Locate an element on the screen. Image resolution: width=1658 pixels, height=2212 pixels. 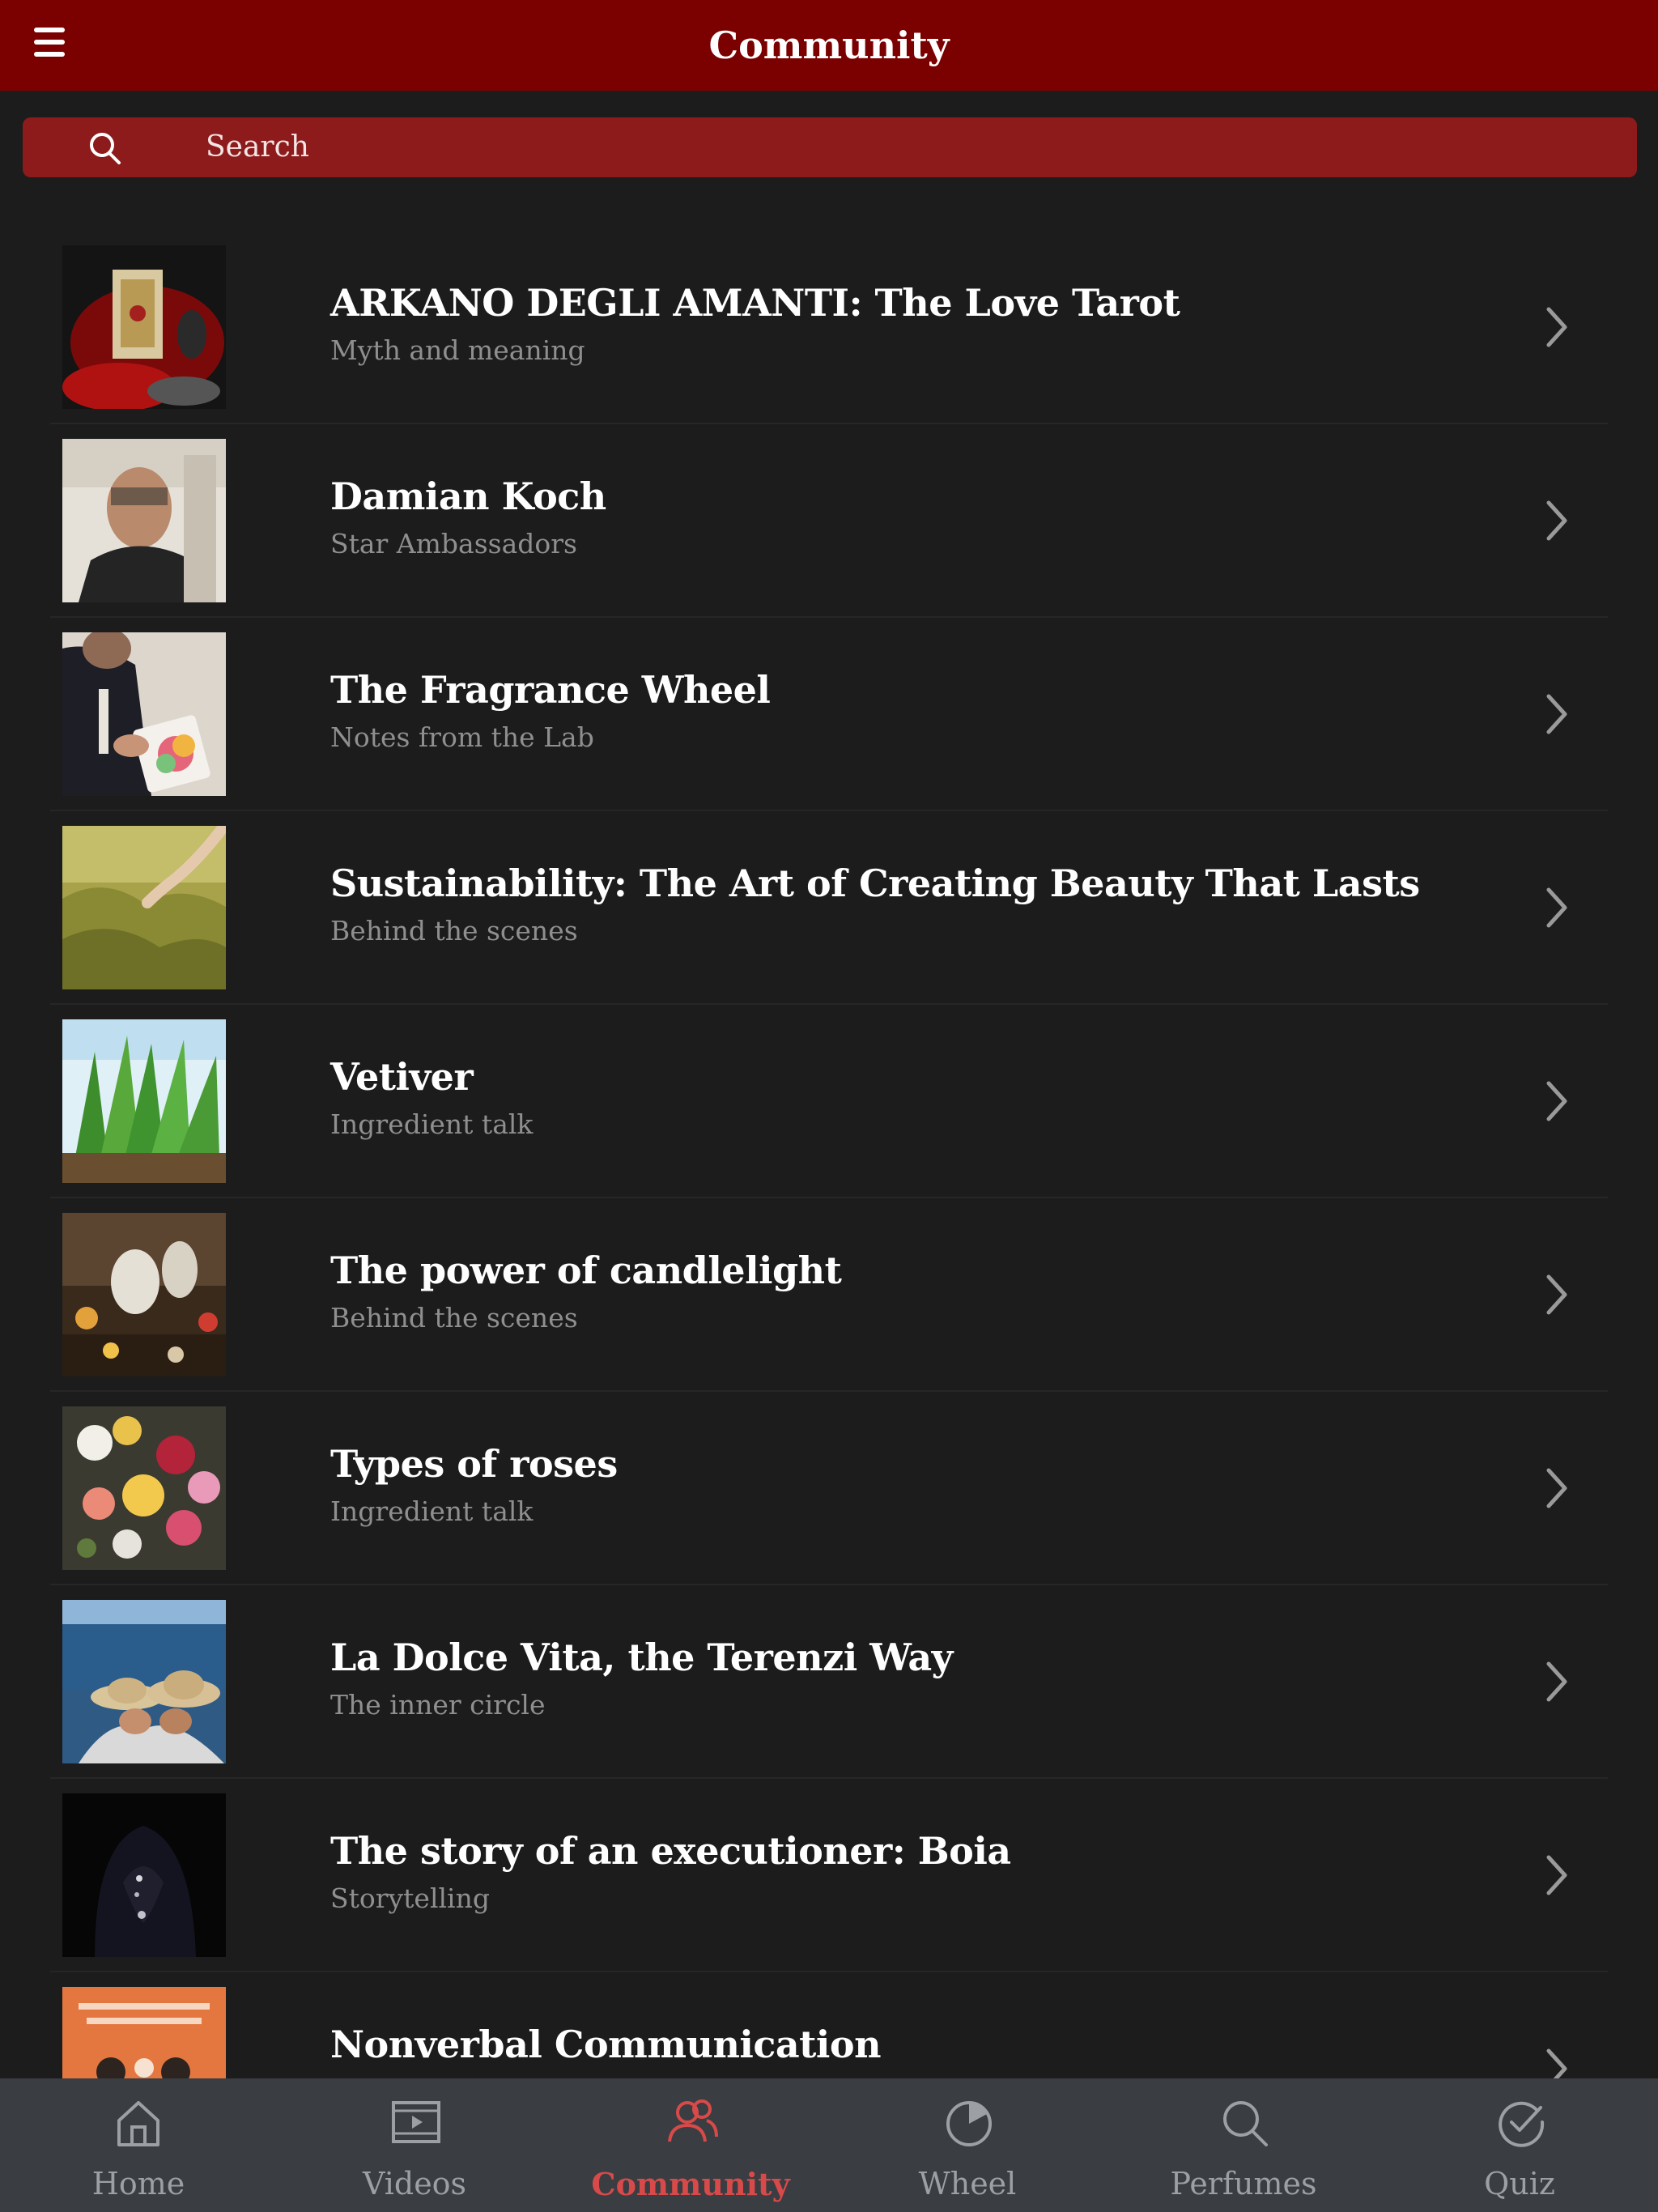
list-item: Types of roses Ingredient talk is located at coordinates (829, 1489).